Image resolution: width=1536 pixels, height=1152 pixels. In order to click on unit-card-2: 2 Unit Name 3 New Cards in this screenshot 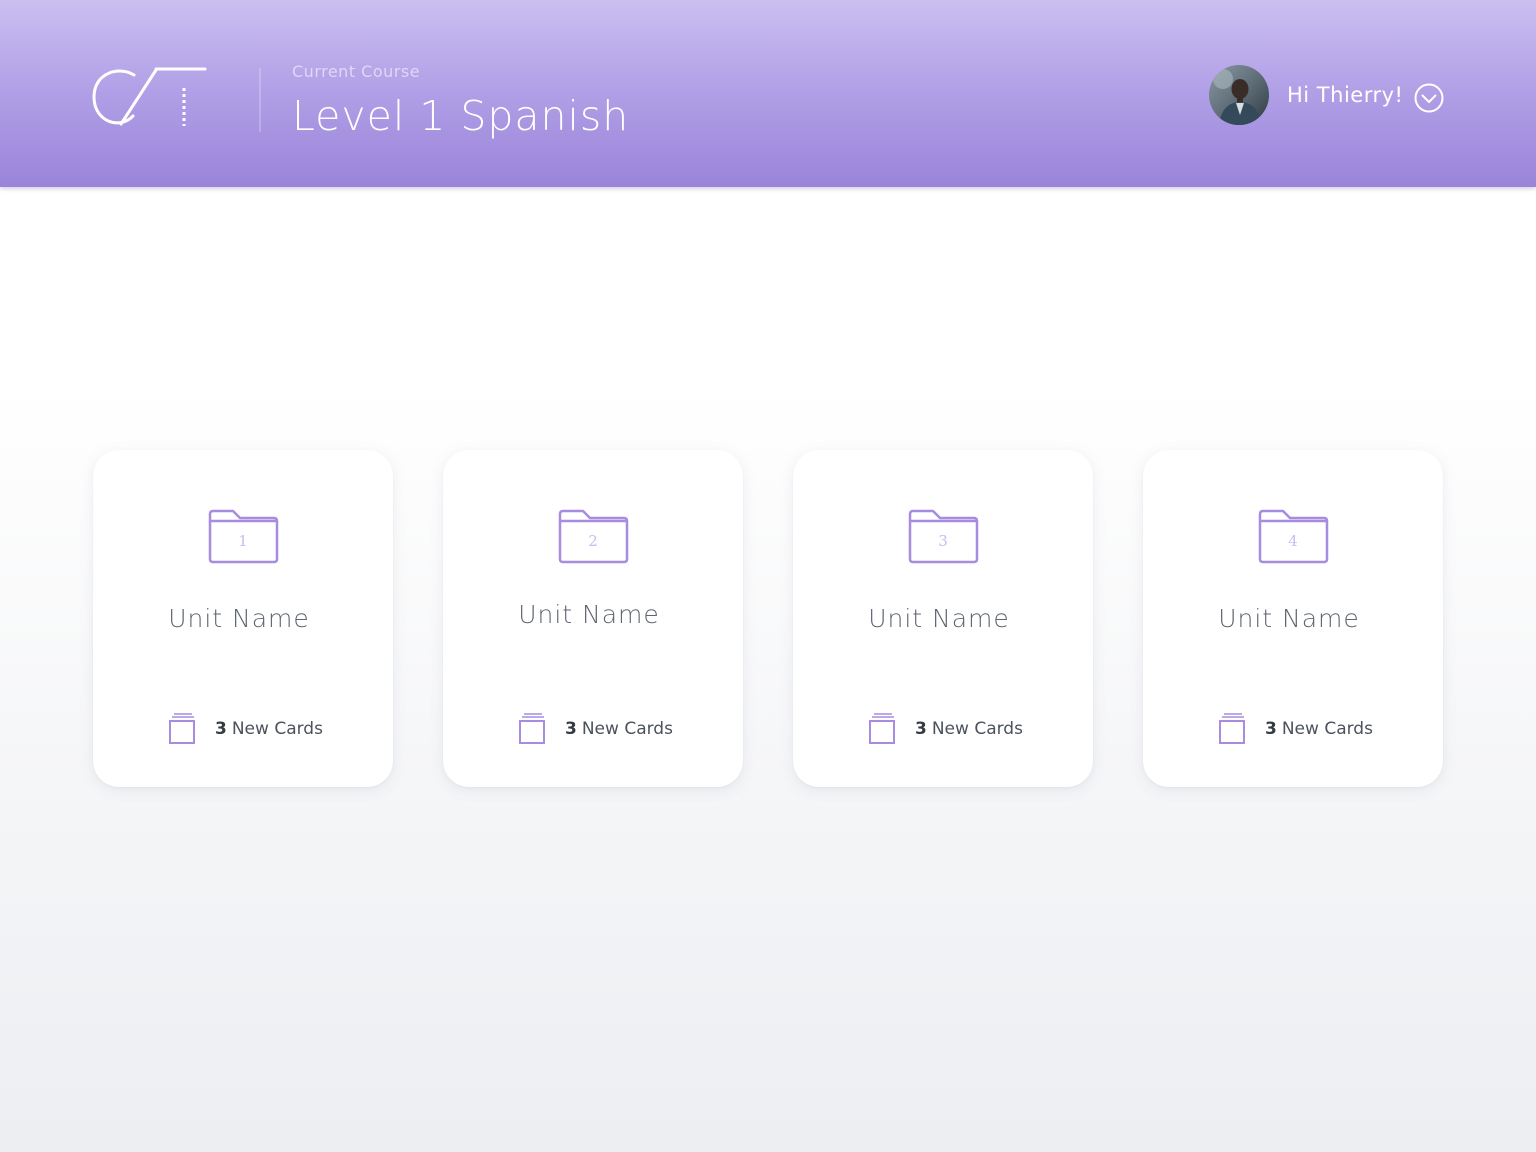, I will do `click(593, 618)`.